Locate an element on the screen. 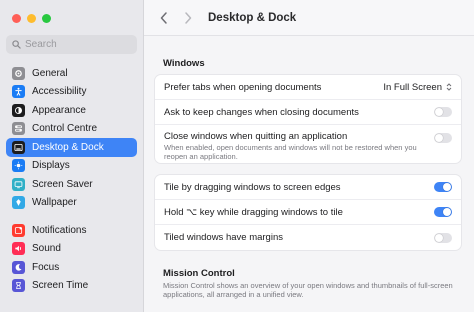  sidebar-item-label: Focus is located at coordinates (46, 267).